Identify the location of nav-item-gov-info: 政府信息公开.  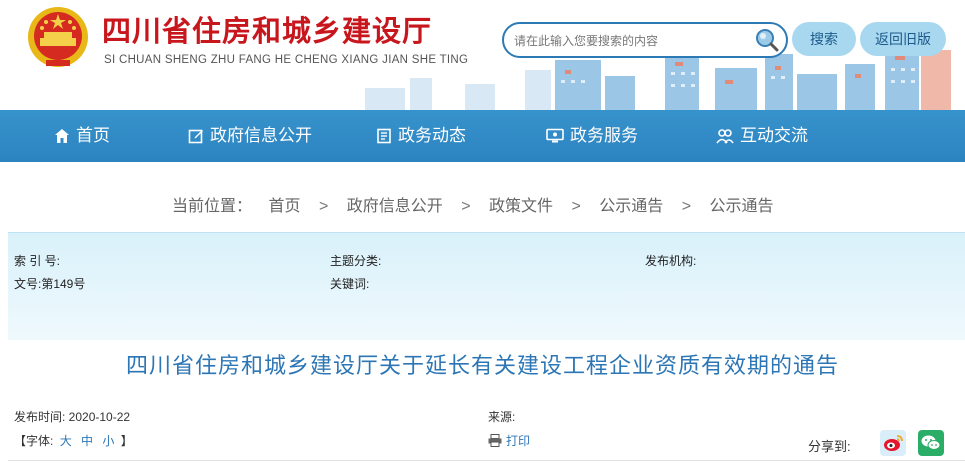
(250, 136).